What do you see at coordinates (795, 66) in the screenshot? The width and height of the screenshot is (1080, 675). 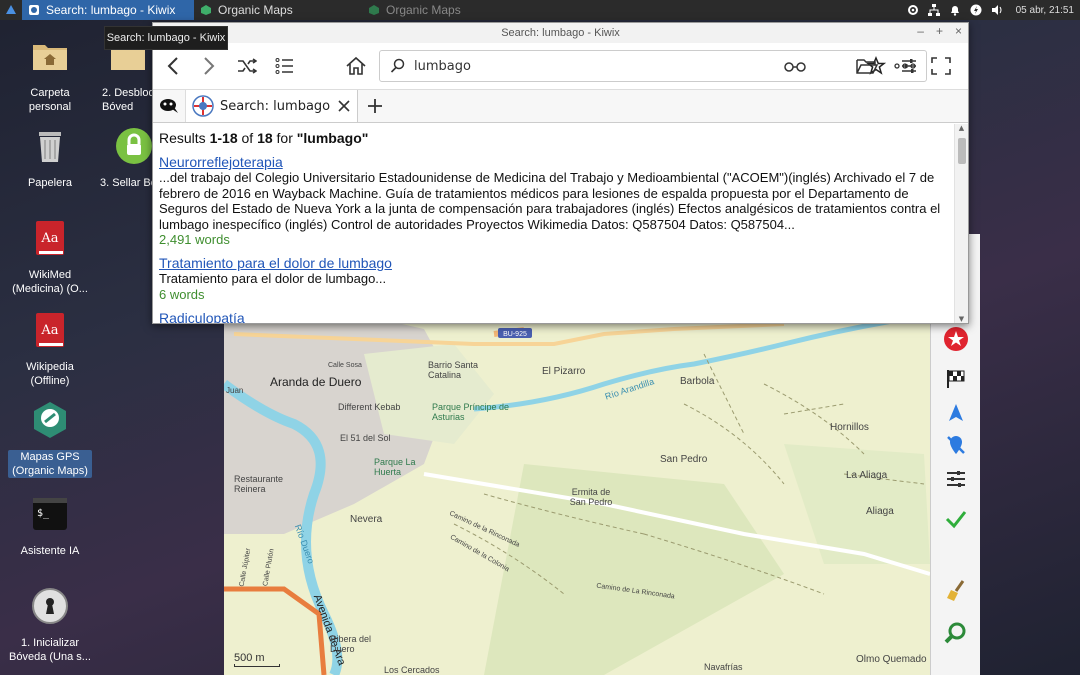 I see `reading-mode-button` at bounding box center [795, 66].